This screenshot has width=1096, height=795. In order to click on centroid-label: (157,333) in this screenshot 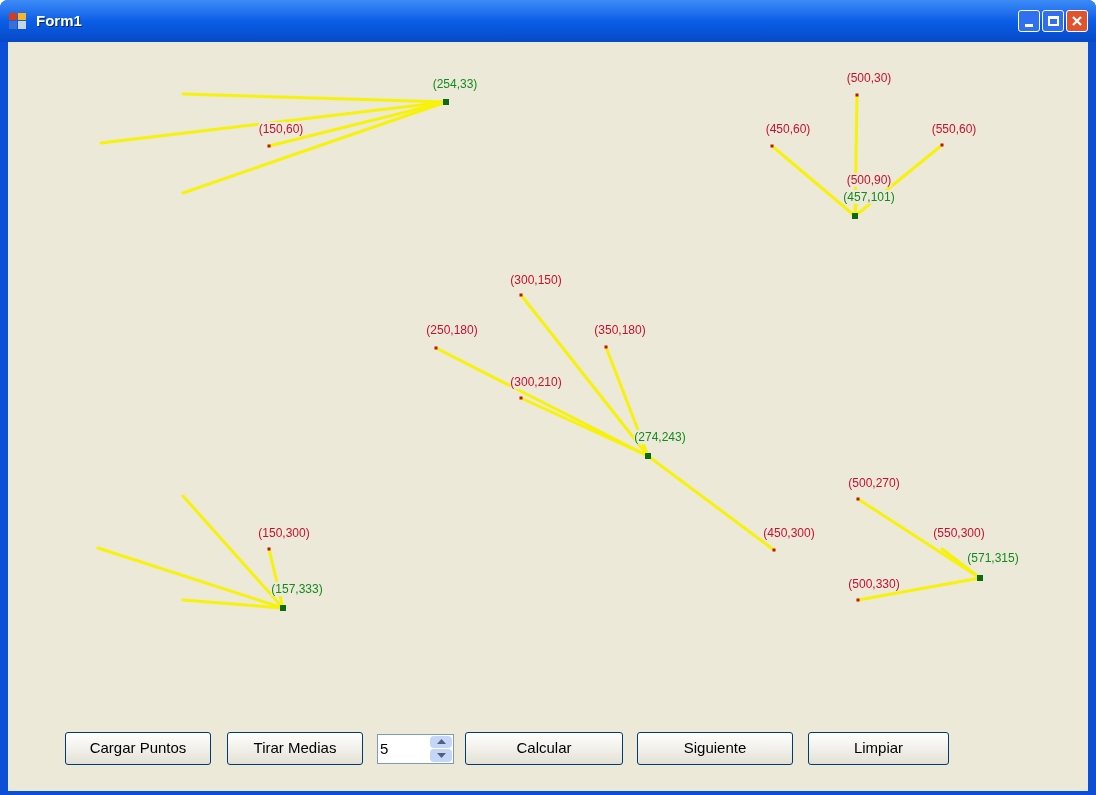, I will do `click(297, 589)`.